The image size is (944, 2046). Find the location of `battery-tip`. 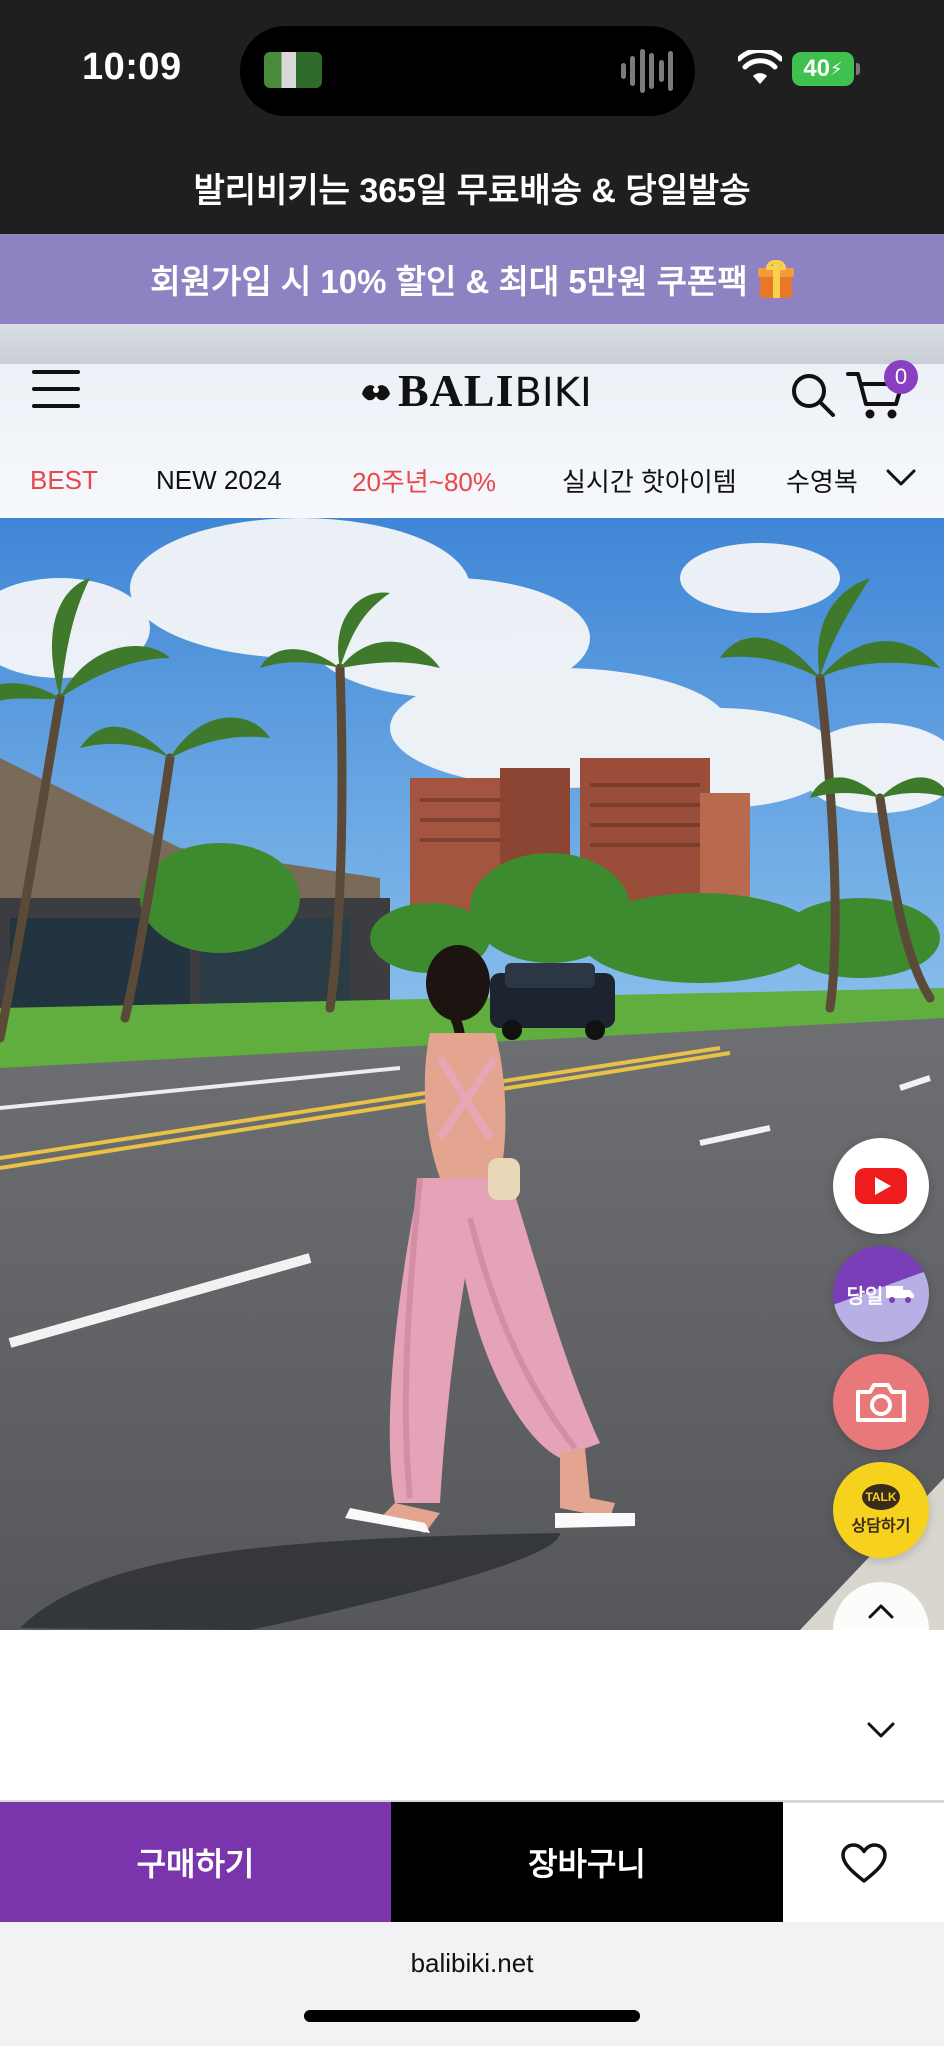

battery-tip is located at coordinates (858, 69).